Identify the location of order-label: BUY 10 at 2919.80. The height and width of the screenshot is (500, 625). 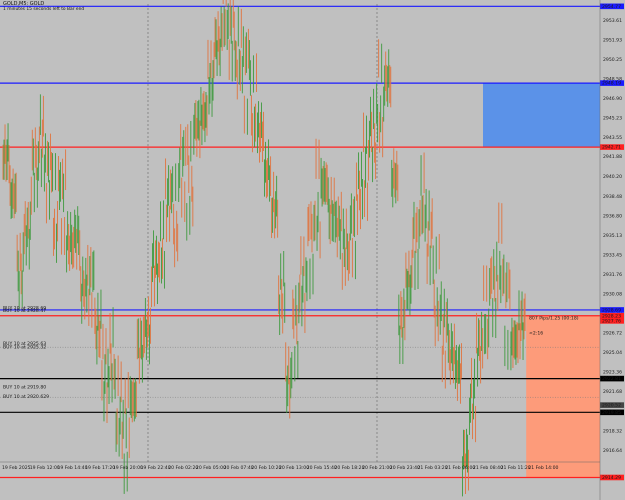
(24, 387).